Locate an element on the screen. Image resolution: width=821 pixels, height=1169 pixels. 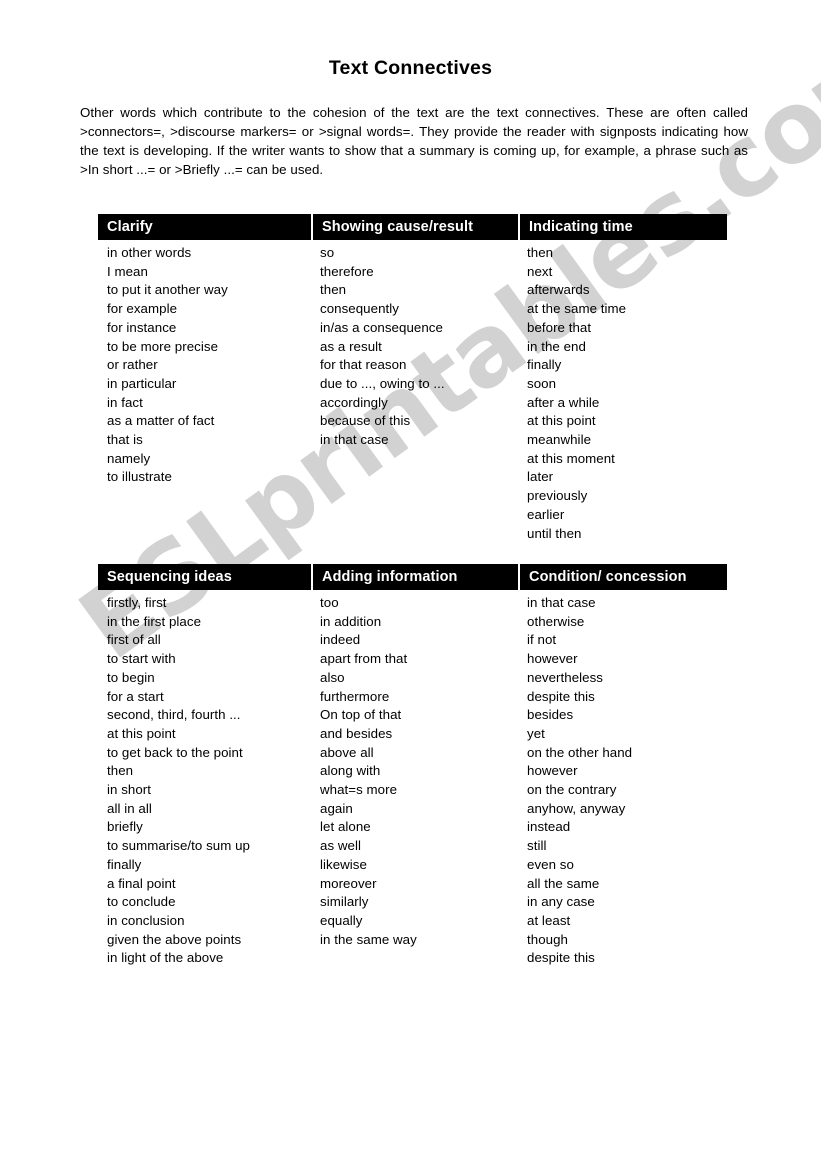
list-item: to summarise/to sum up is located at coordinates (178, 846).